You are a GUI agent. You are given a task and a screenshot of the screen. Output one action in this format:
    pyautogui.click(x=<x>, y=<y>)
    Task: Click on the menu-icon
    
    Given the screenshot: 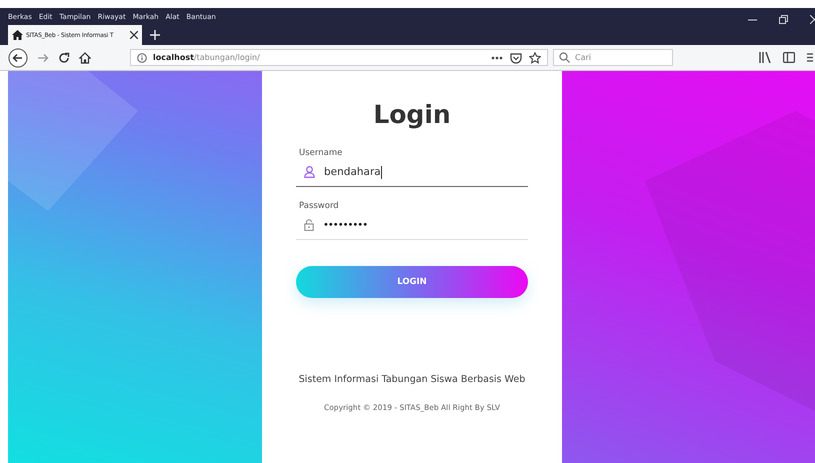 What is the action you would take?
    pyautogui.click(x=810, y=57)
    